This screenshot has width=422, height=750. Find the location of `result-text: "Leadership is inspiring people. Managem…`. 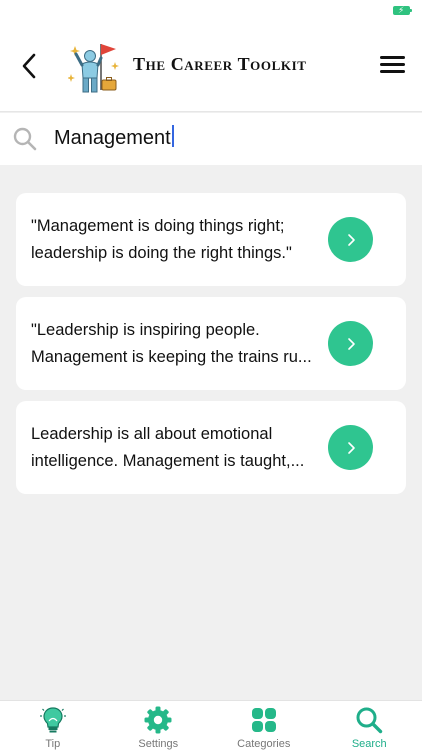

result-text: "Leadership is inspiring people. Managem… is located at coordinates (177, 344).